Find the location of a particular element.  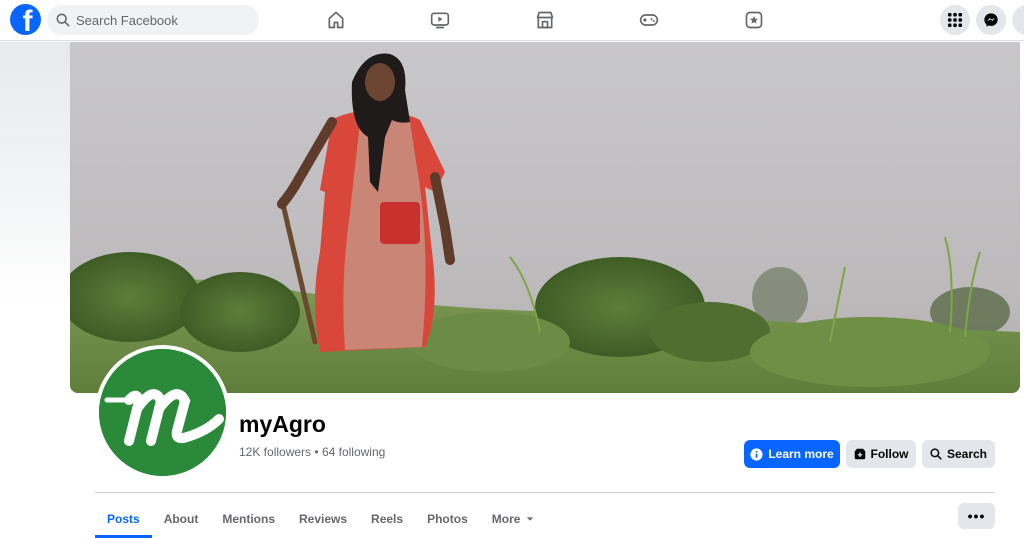

tab-label: Reels is located at coordinates (387, 519).